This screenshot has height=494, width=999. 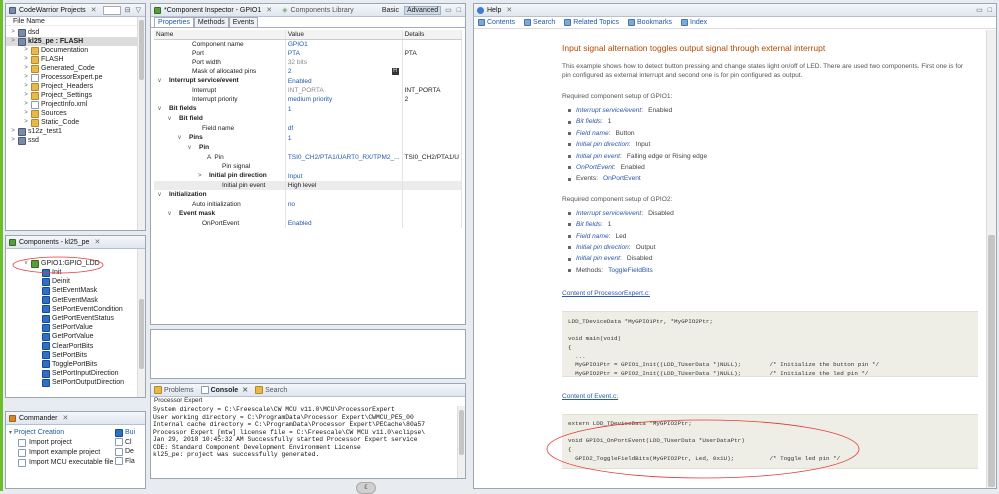 What do you see at coordinates (344, 195) in the screenshot?
I see `property-value` at bounding box center [344, 195].